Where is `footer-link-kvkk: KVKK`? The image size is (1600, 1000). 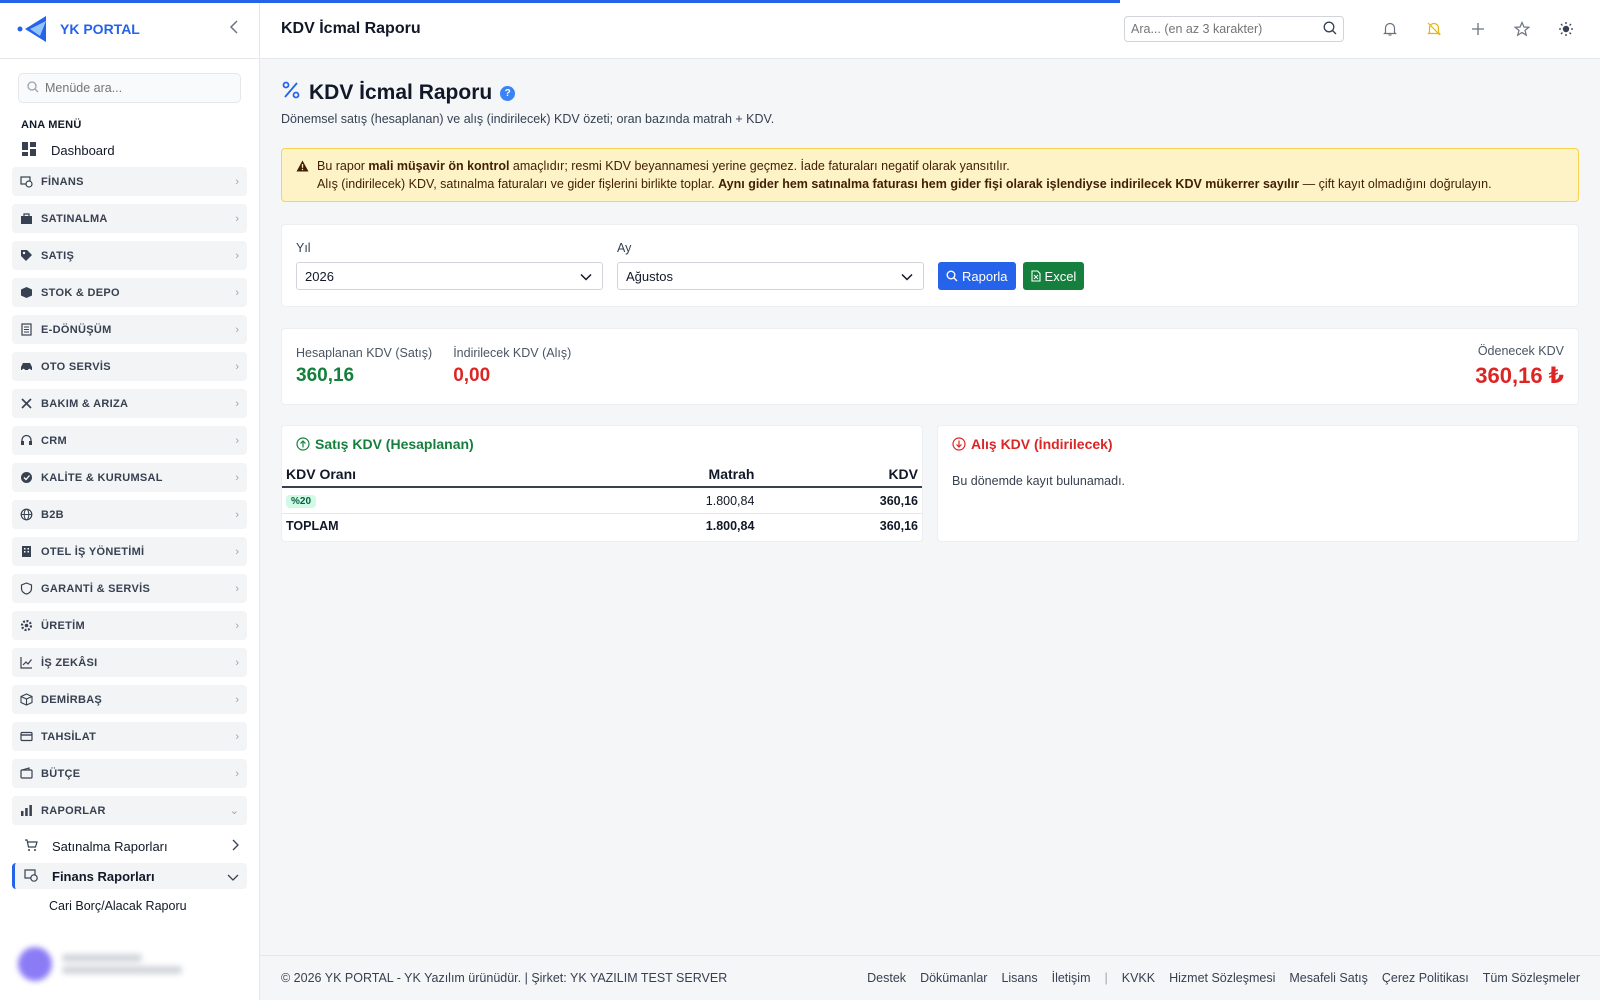
footer-link-kvkk: KVKK is located at coordinates (1138, 978).